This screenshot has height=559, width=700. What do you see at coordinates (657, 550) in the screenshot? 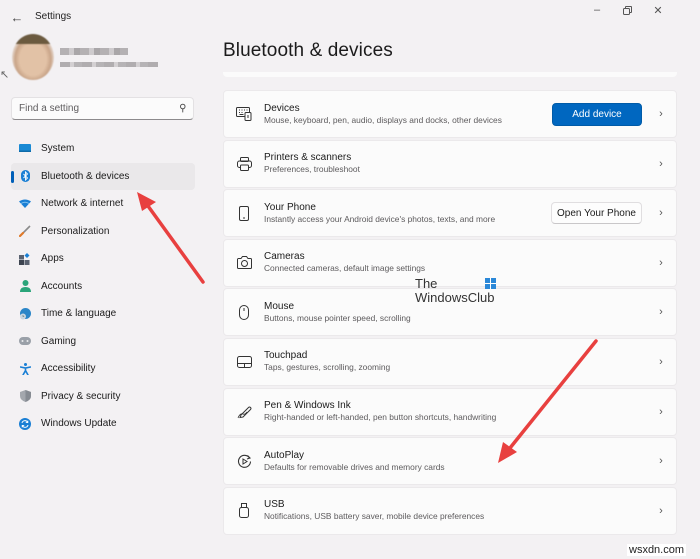
I see `site-watermark: wsxdn.com` at bounding box center [657, 550].